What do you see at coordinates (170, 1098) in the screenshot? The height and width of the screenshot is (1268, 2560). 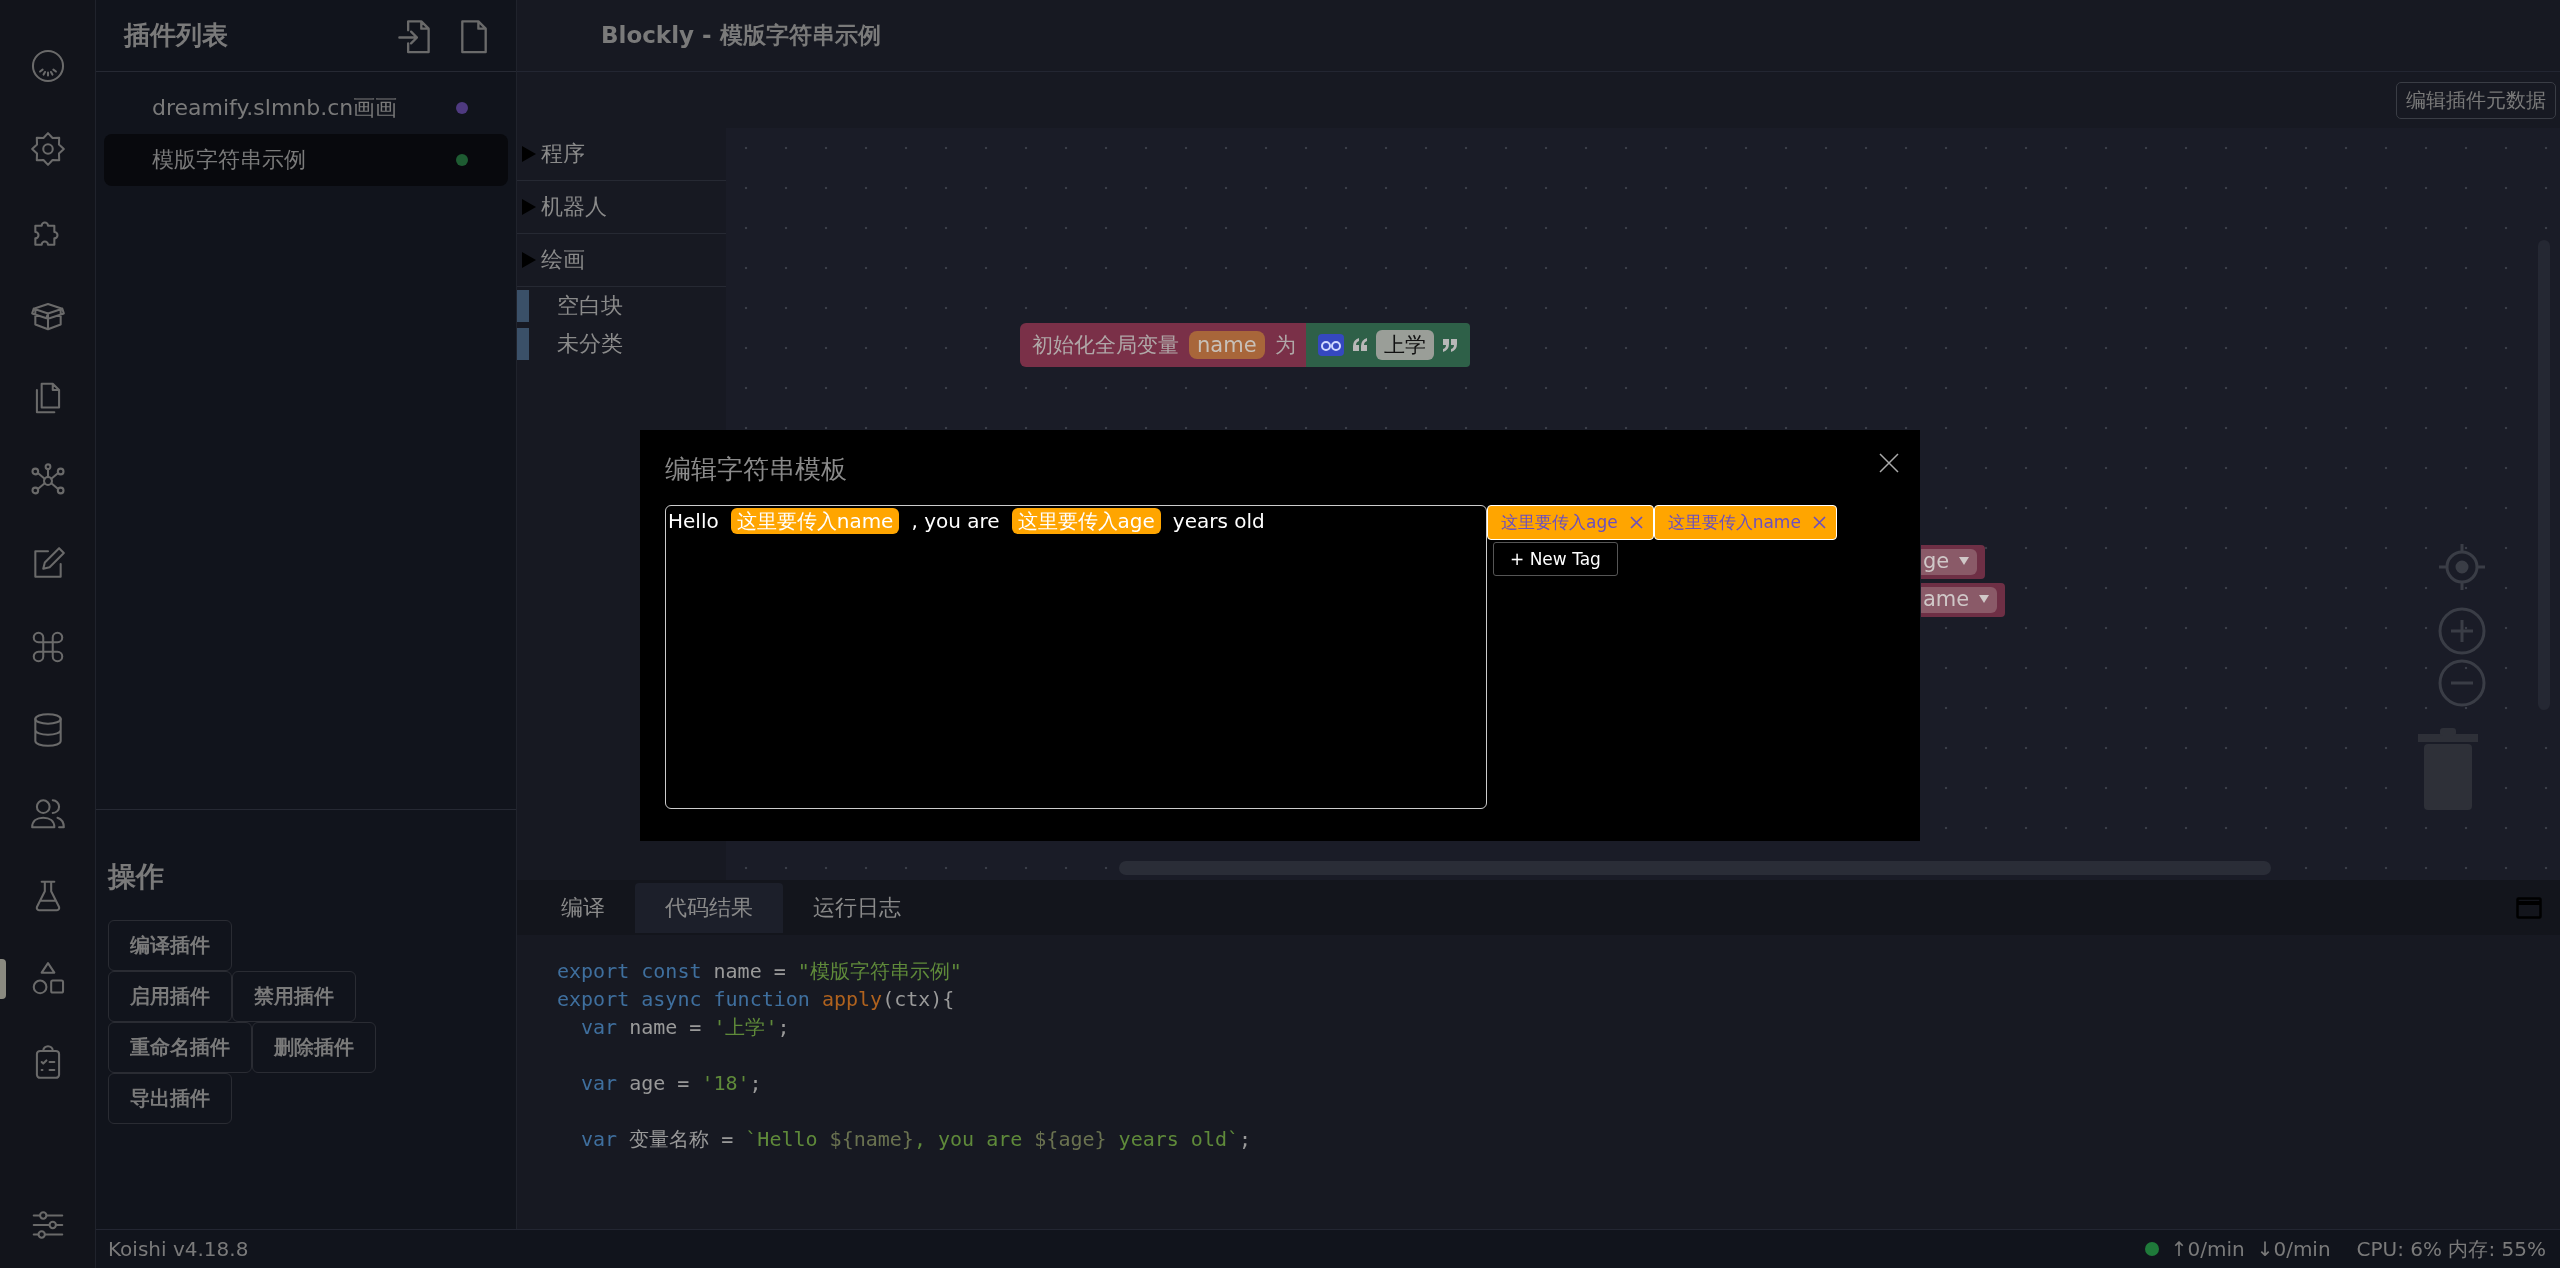 I see `action-button: 导出插件` at bounding box center [170, 1098].